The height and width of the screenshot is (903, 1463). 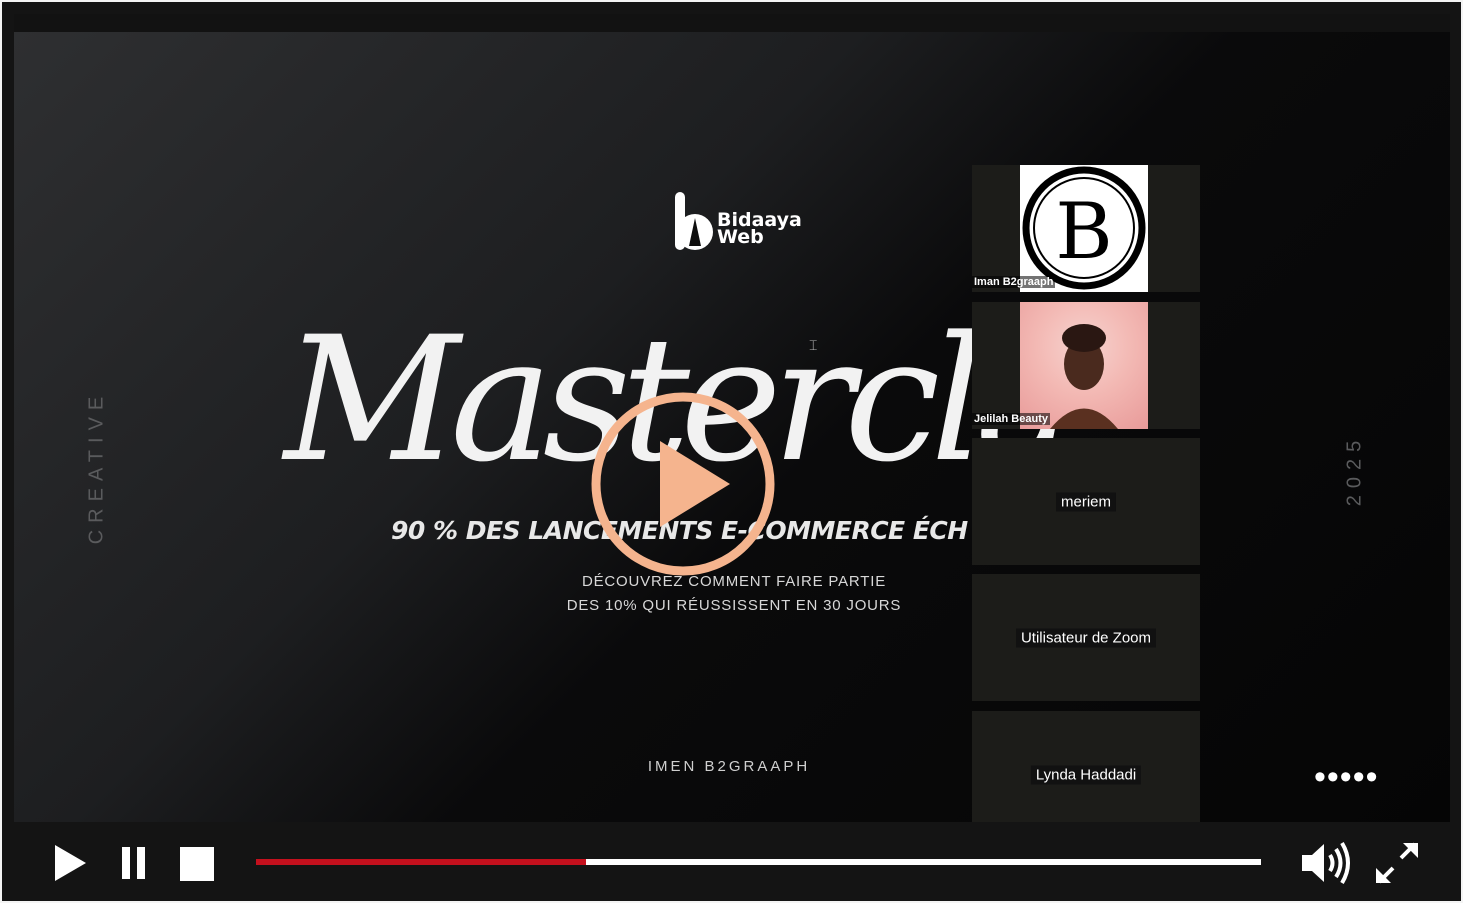 I want to click on participant-avatar: B, so click(x=1084, y=228).